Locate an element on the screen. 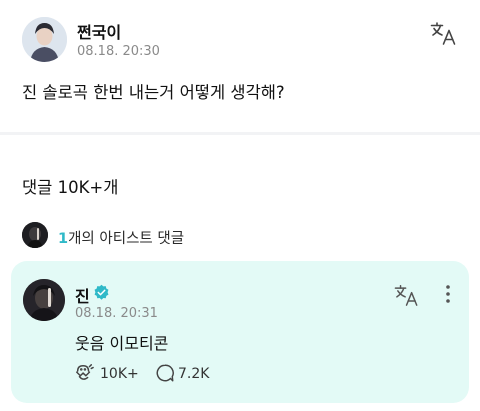 This screenshot has height=411, width=480. comment-timestamp: 08.18. 20:31 is located at coordinates (116, 313).